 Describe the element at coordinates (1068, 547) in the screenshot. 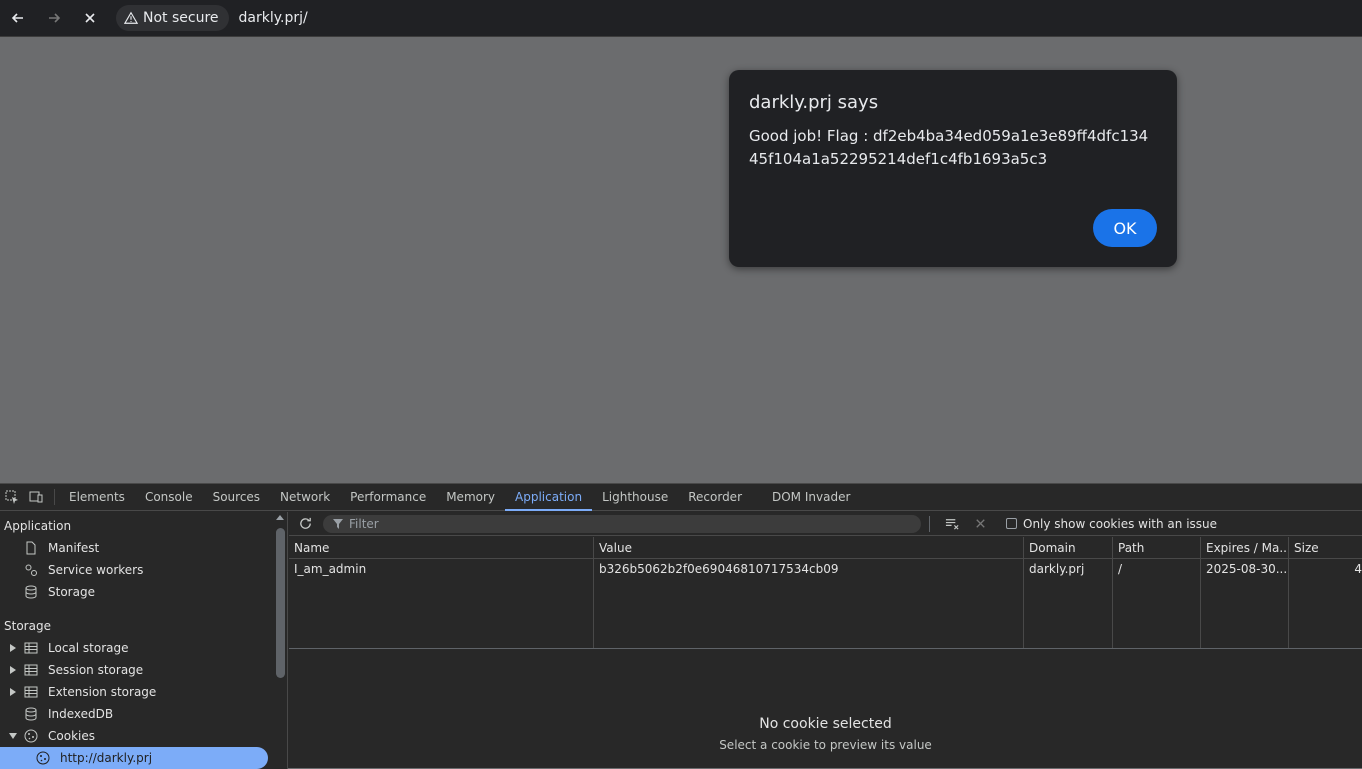

I see `column-header-domain: Domain` at that location.